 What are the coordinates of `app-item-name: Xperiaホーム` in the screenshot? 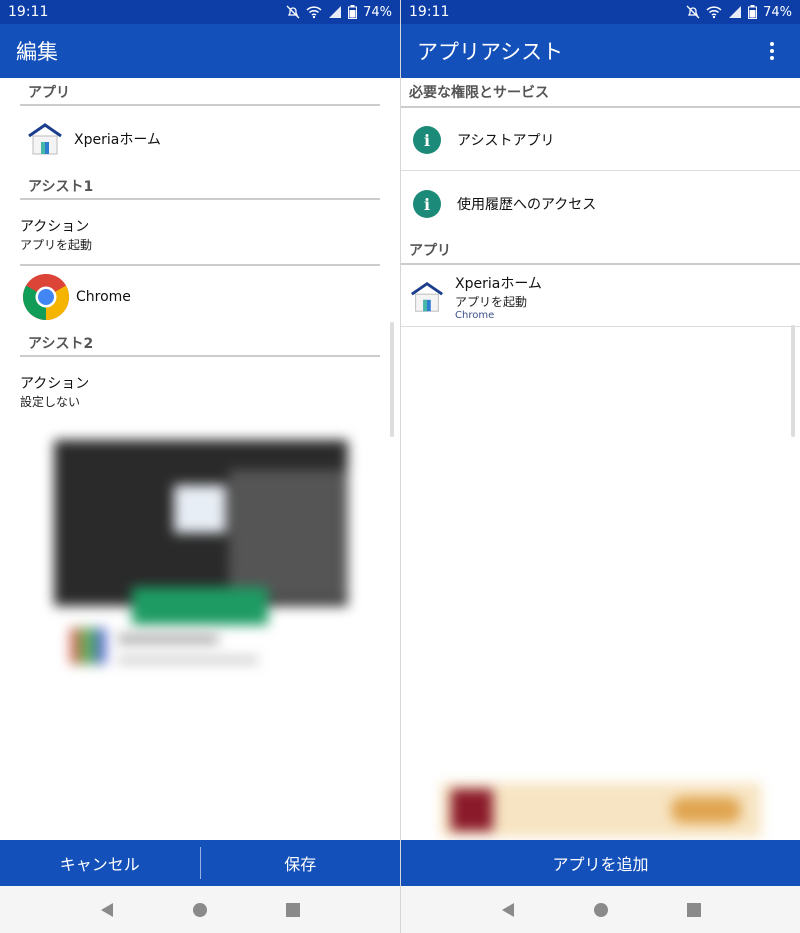 It's located at (498, 284).